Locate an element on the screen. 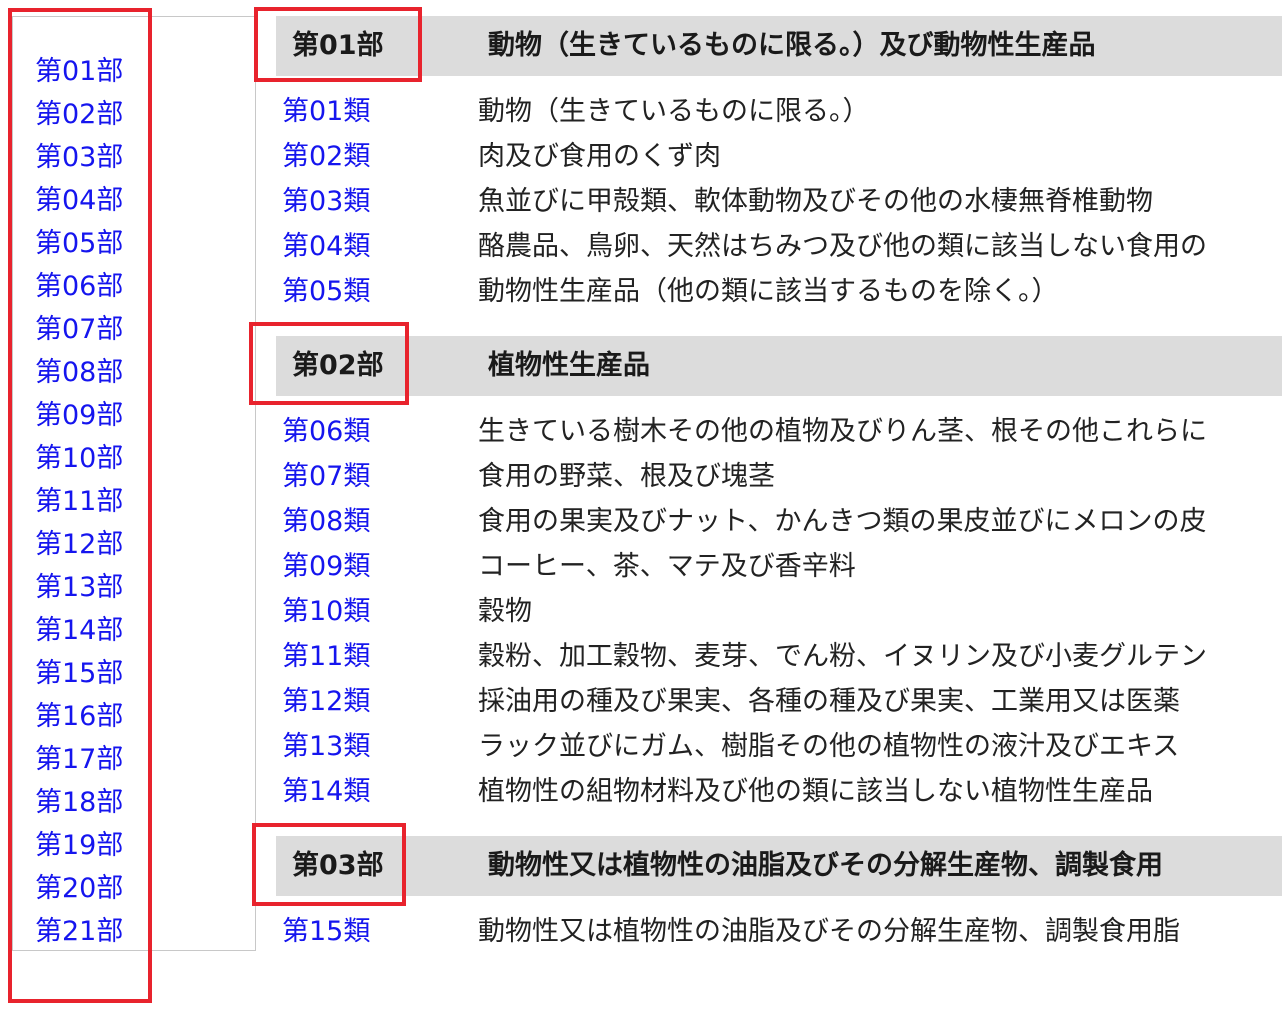 The image size is (1282, 1027). chapter-description: 穀物 is located at coordinates (505, 611).